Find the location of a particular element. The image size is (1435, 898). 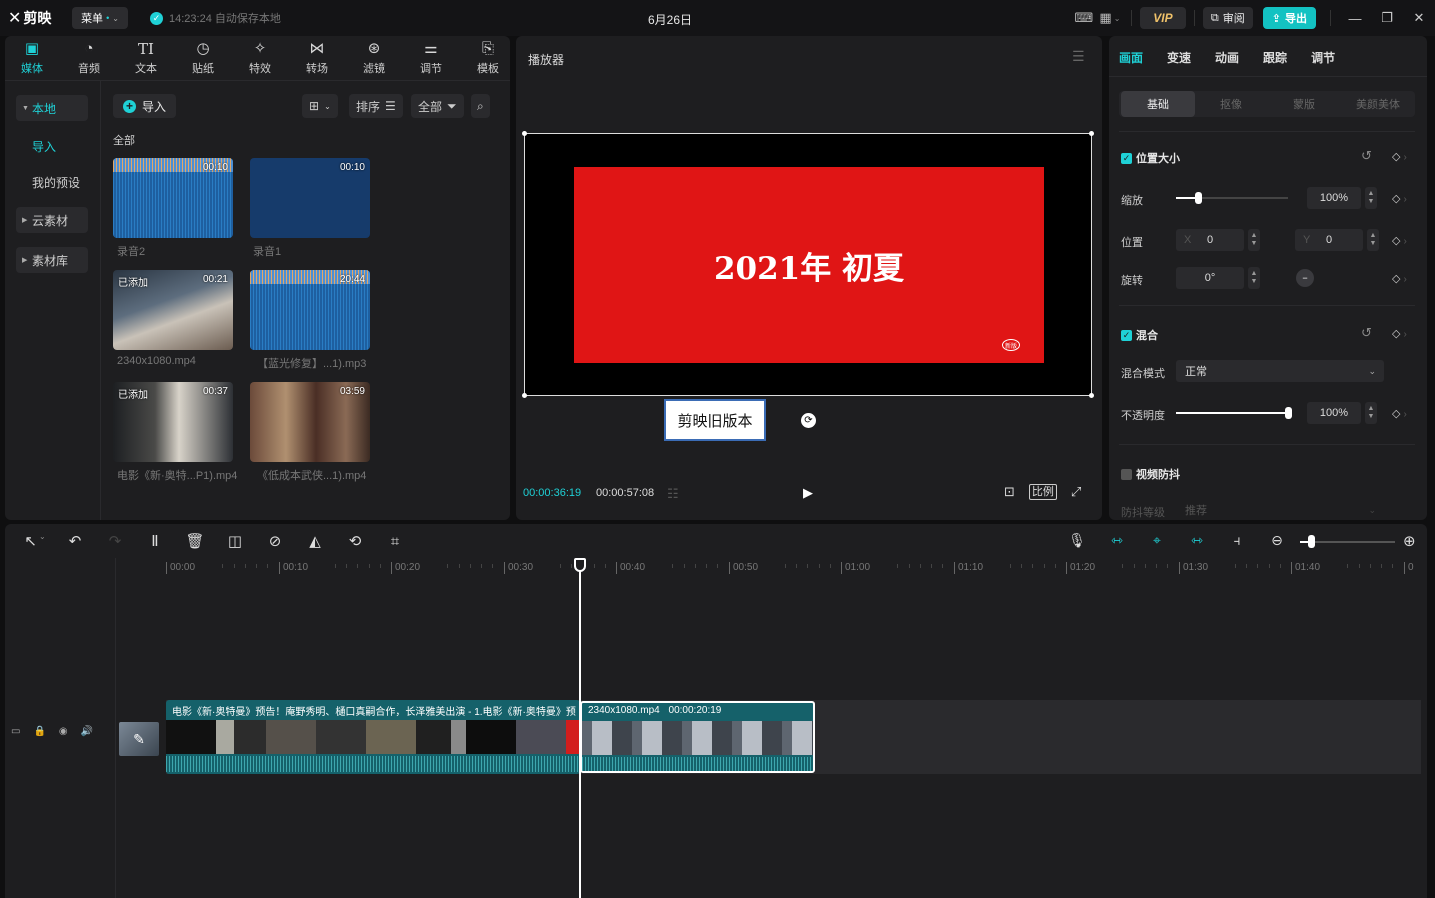

section-stabilize: ✓ 视频防抖 is located at coordinates (1150, 474).